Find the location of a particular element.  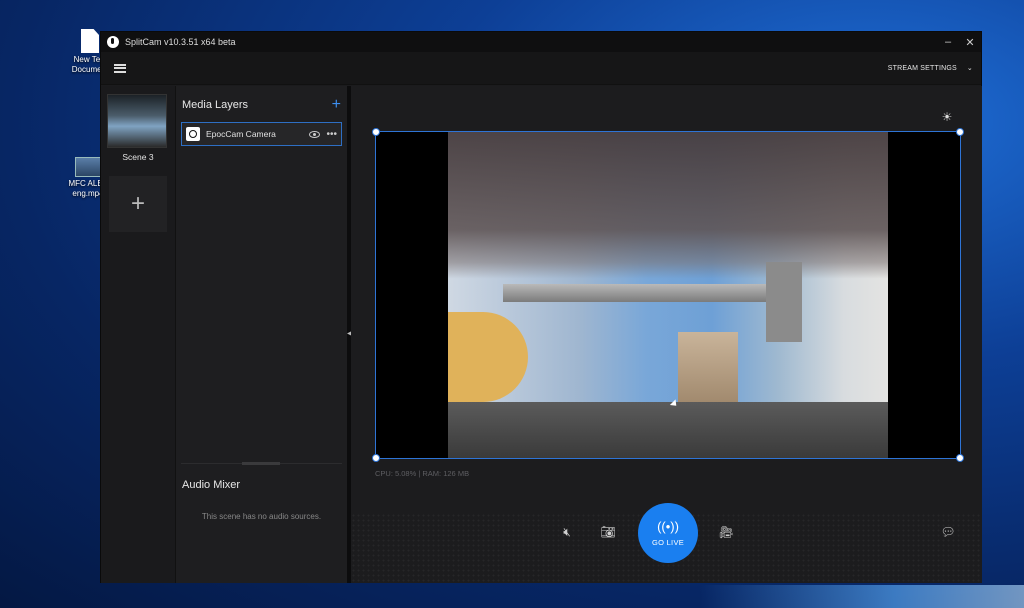

feed-chair is located at coordinates (488, 357).